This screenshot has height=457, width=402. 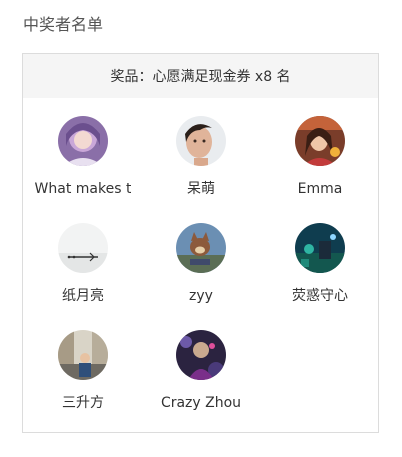 I want to click on winner-name: 纸月亮, so click(x=83, y=296).